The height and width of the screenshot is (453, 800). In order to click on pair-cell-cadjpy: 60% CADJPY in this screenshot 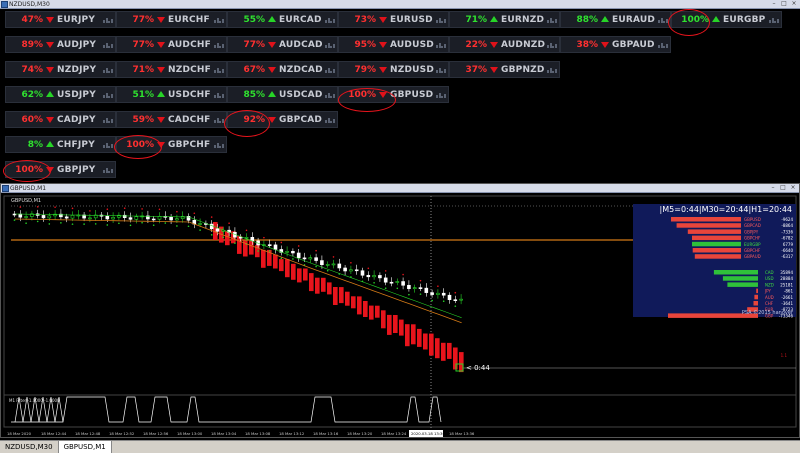, I will do `click(60, 119)`.